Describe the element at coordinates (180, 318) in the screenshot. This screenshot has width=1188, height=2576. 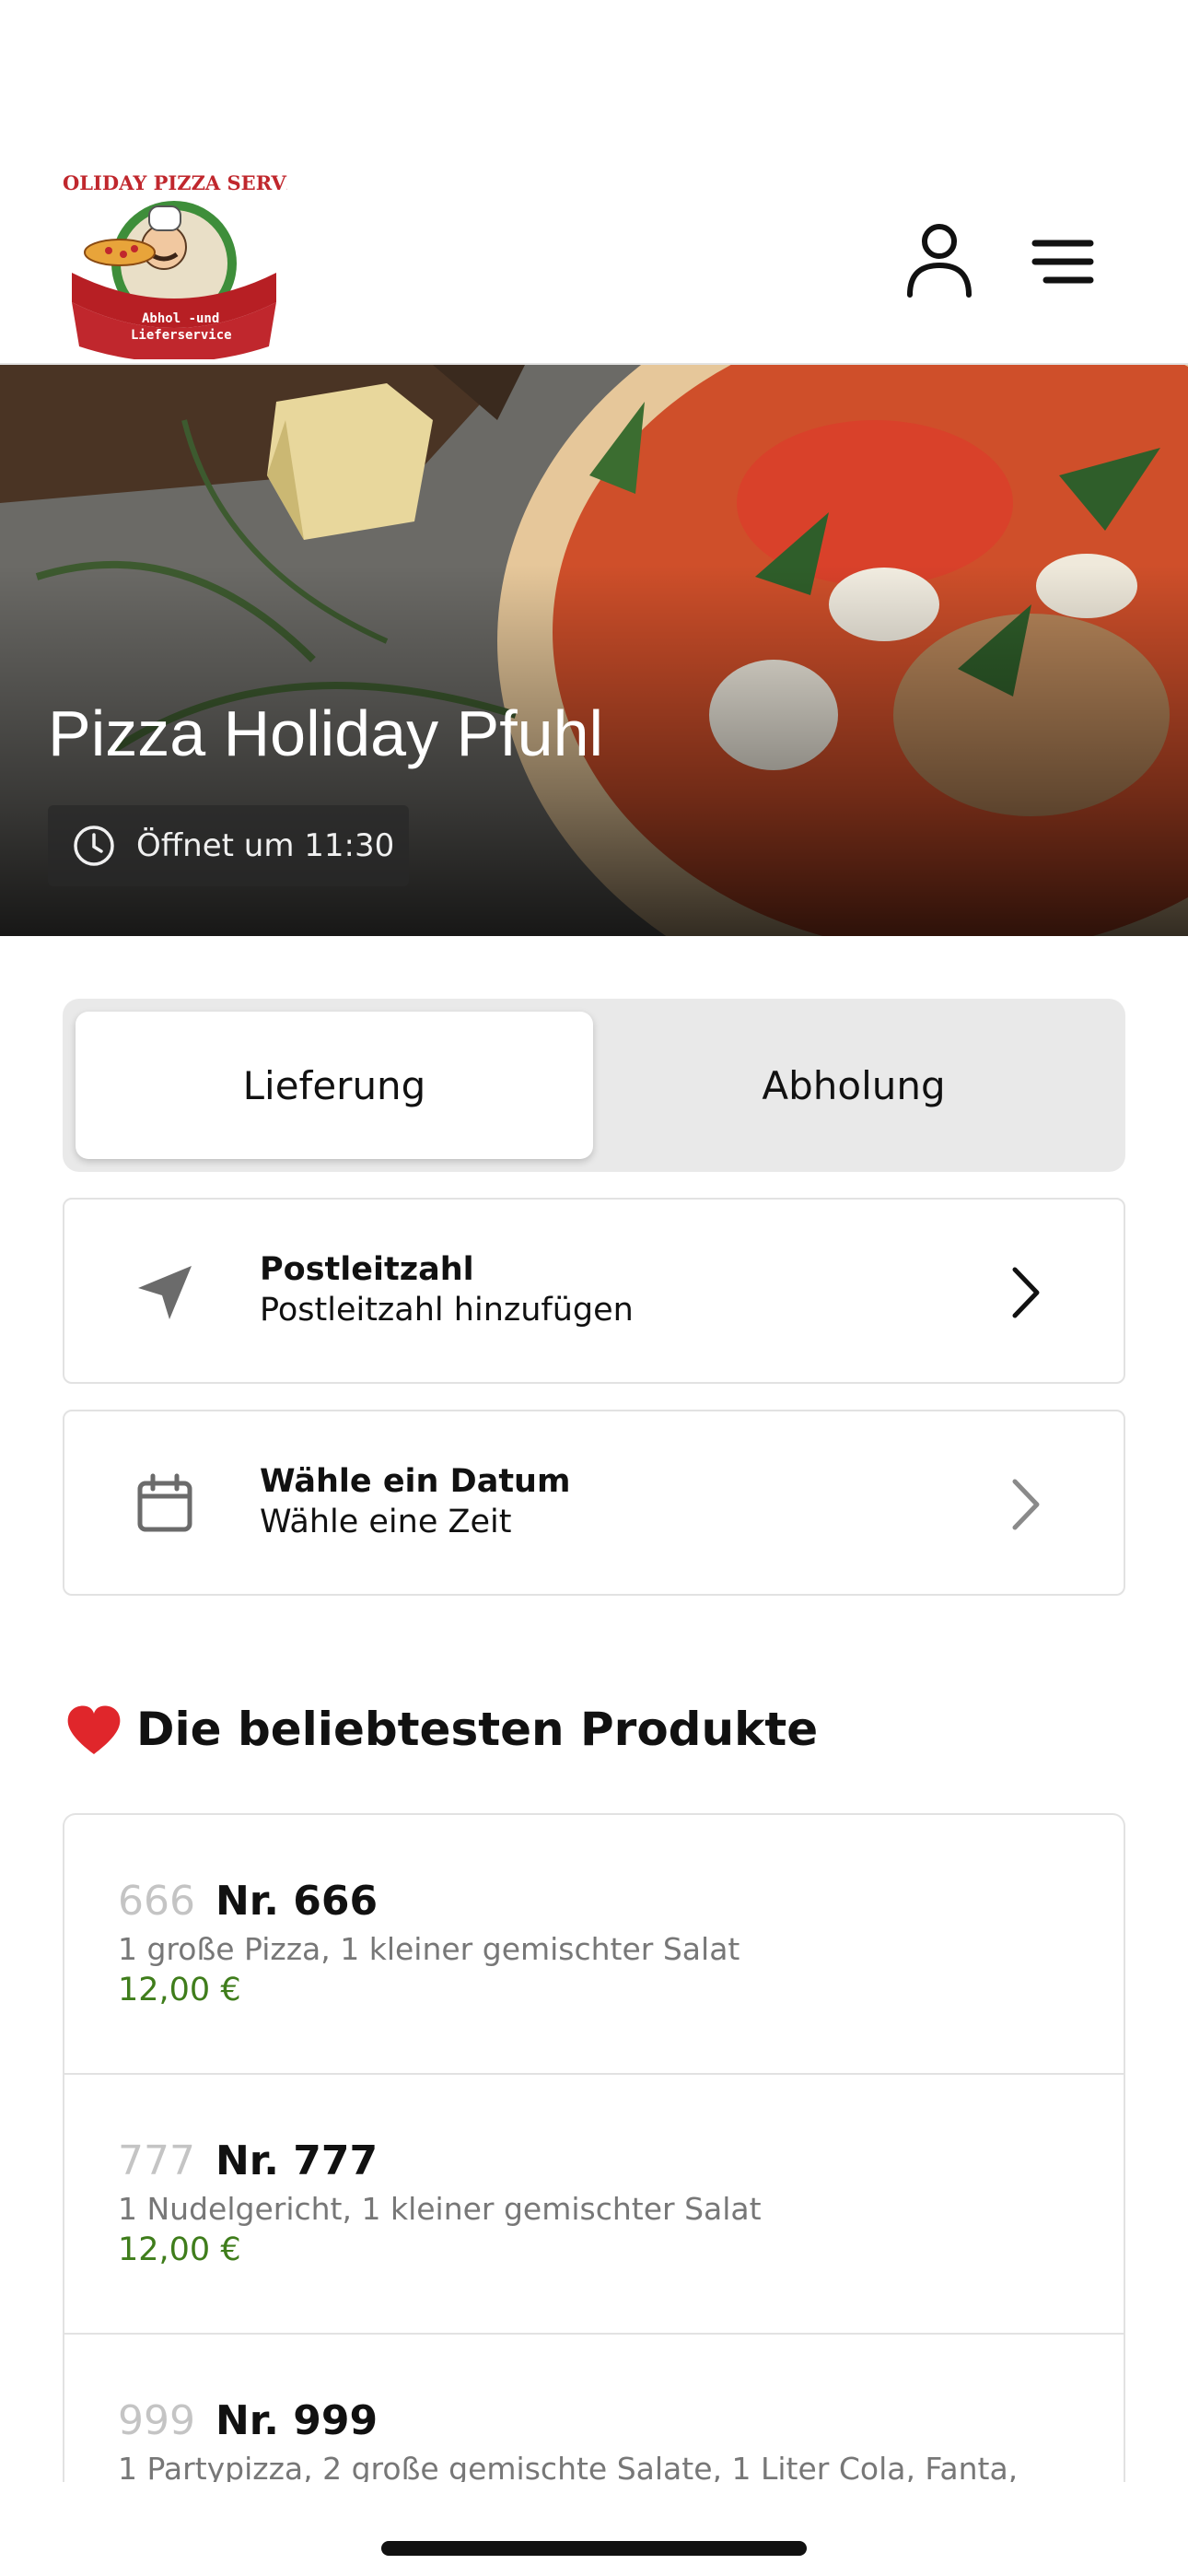
I see `logo-banner-text-1: Abhol -und` at that location.